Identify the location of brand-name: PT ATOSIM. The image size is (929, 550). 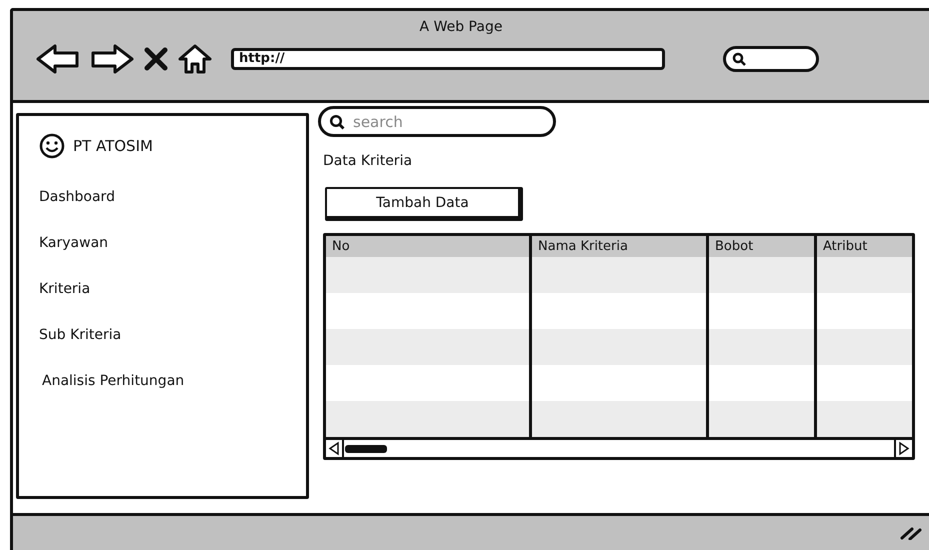
(113, 146).